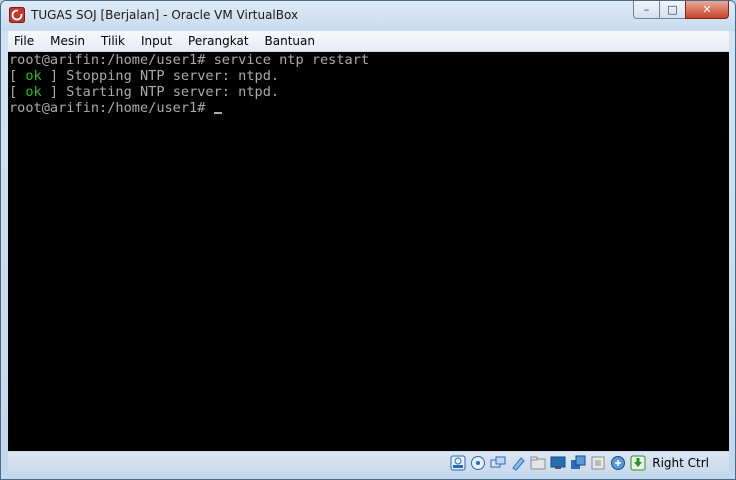  Describe the element at coordinates (578, 463) in the screenshot. I see `video-capture-icon` at that location.